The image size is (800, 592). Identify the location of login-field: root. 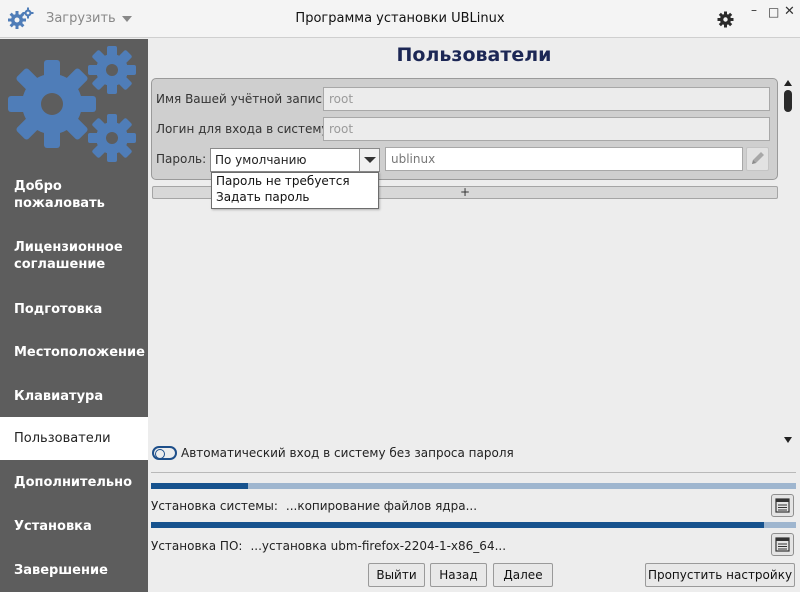
(546, 129).